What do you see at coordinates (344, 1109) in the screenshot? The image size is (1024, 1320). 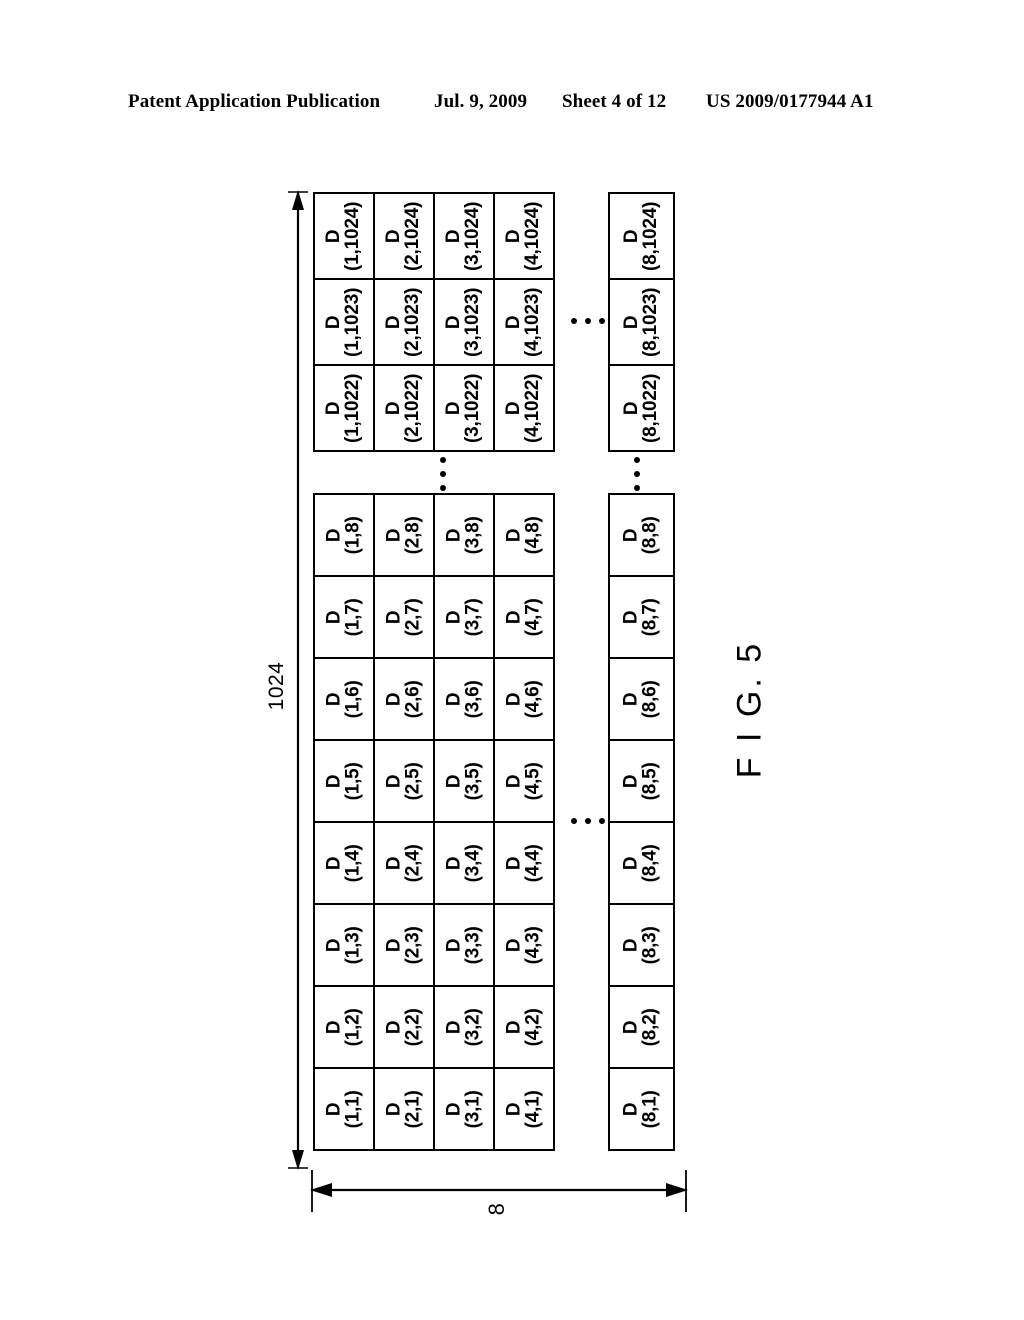 I see `memory-cell: D (1,1)` at bounding box center [344, 1109].